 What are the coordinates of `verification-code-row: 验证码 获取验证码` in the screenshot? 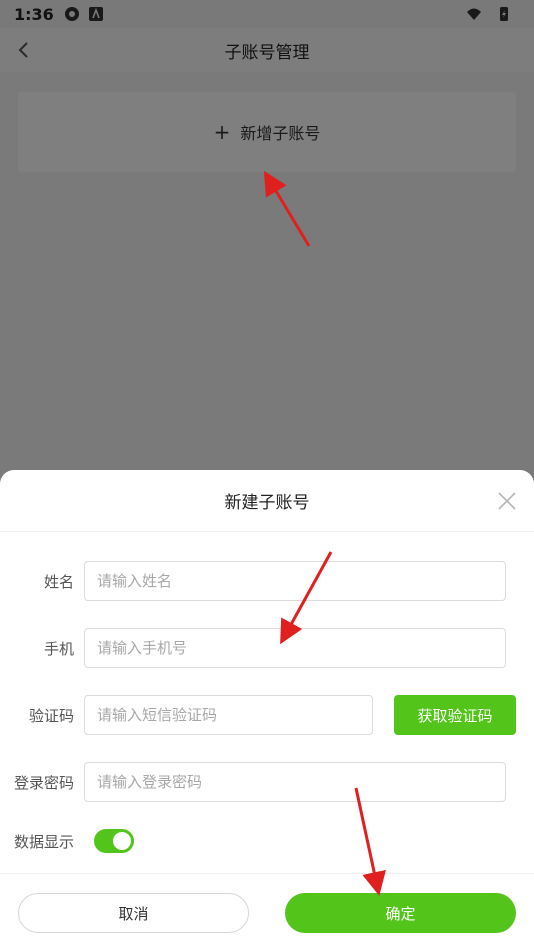 It's located at (267, 715).